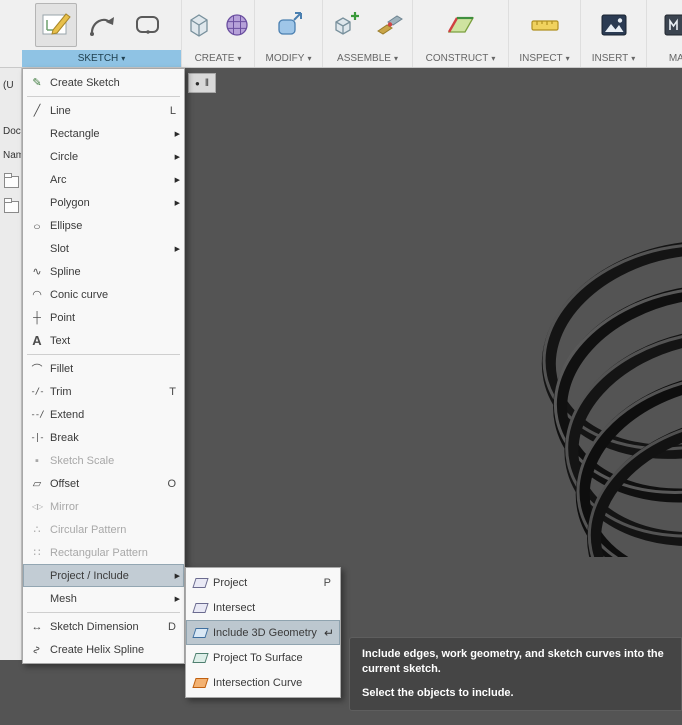  Describe the element at coordinates (37, 484) in the screenshot. I see `offset-icon: ▱` at that location.